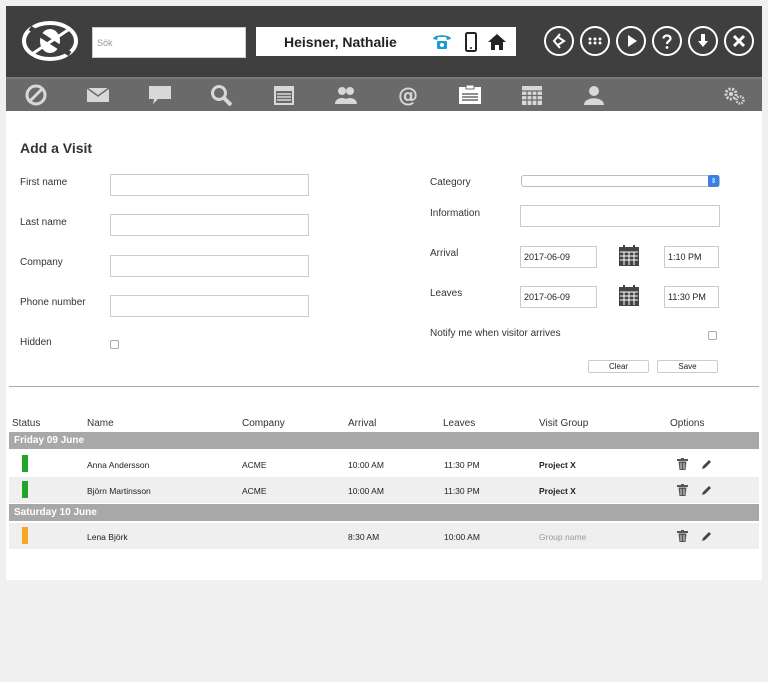 This screenshot has width=768, height=682. I want to click on nav-mail, so click(98, 95).